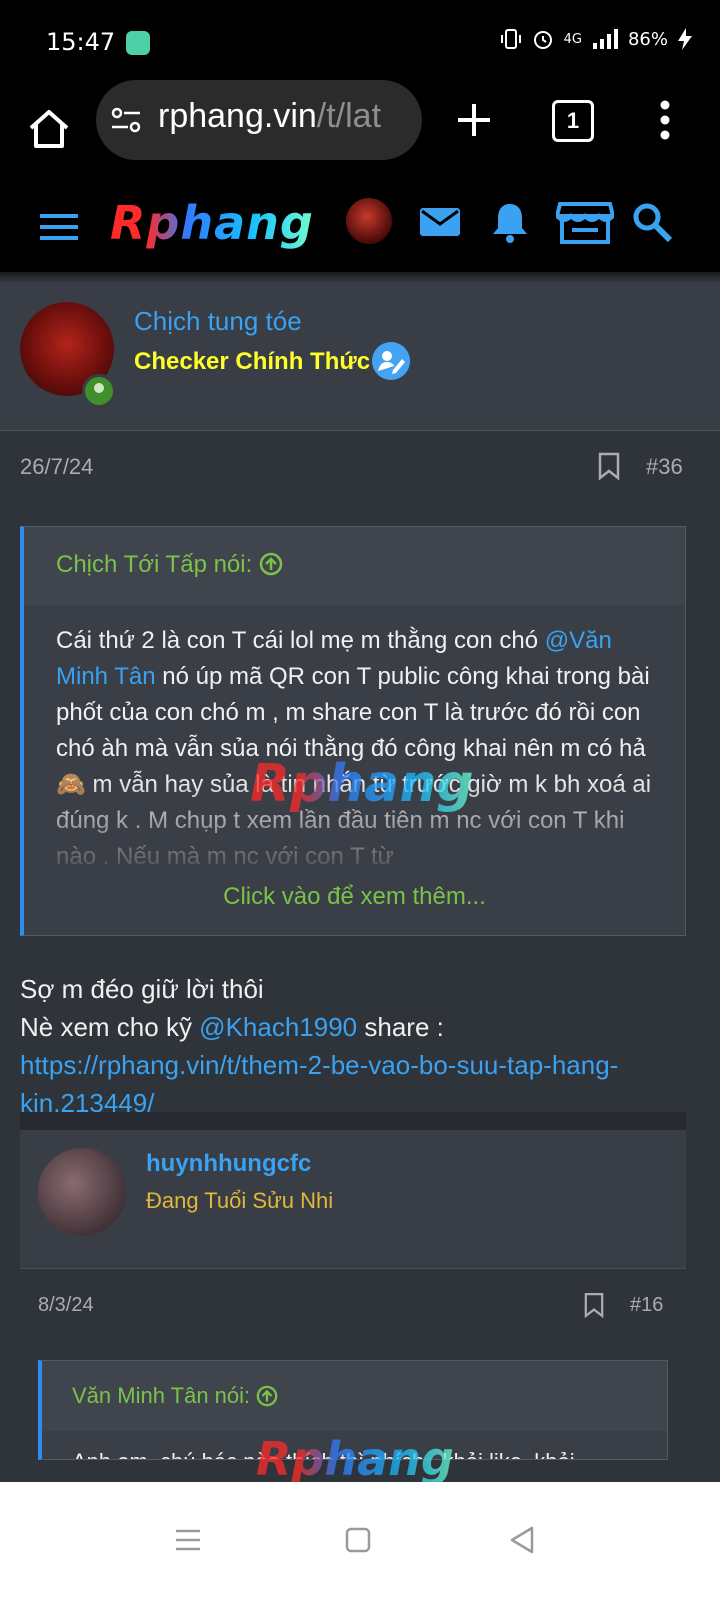 Image resolution: width=720 pixels, height=1600 pixels. What do you see at coordinates (510, 39) in the screenshot?
I see `vibrate-icon` at bounding box center [510, 39].